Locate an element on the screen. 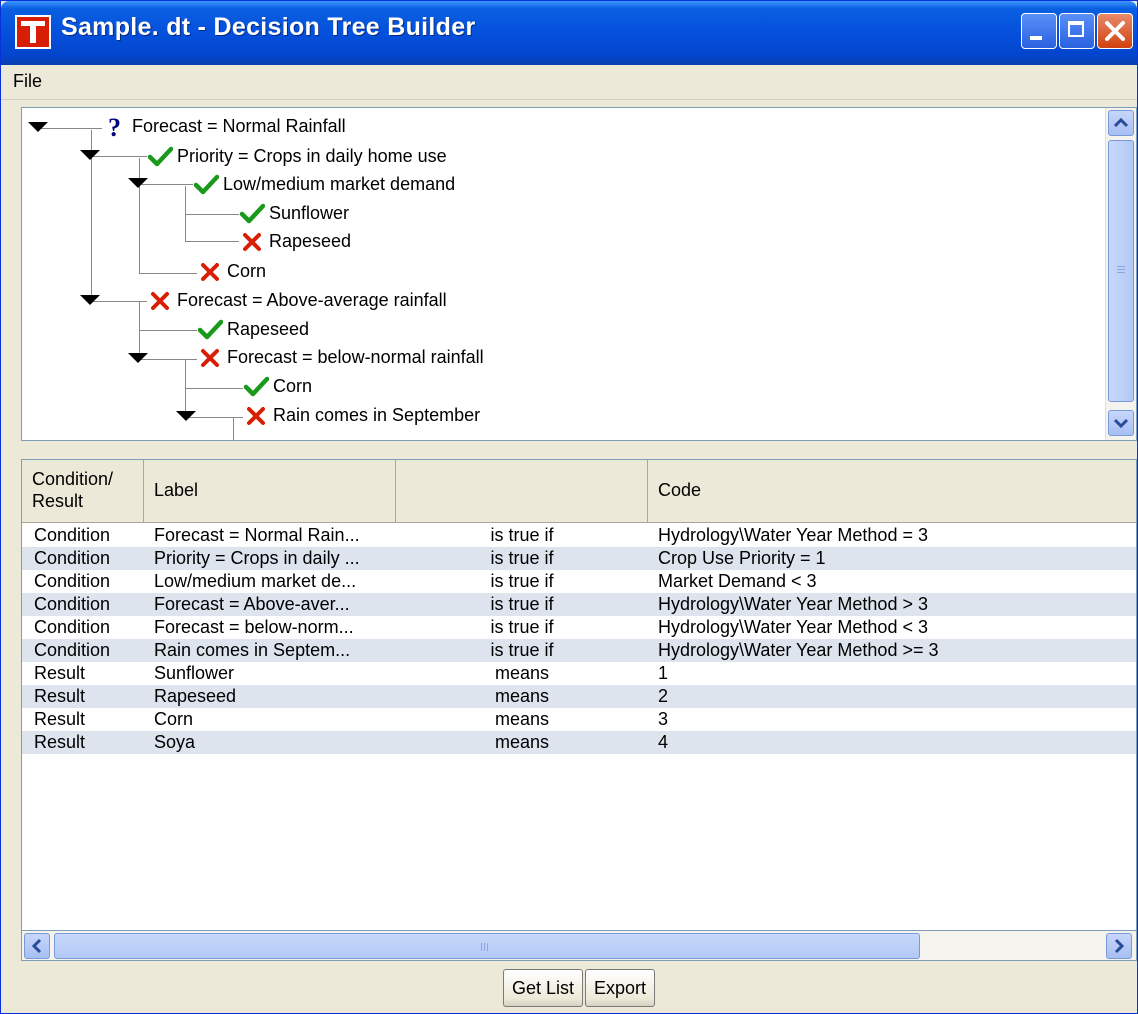 Image resolution: width=1138 pixels, height=1014 pixels. question-icon: ? is located at coordinates (114, 127).